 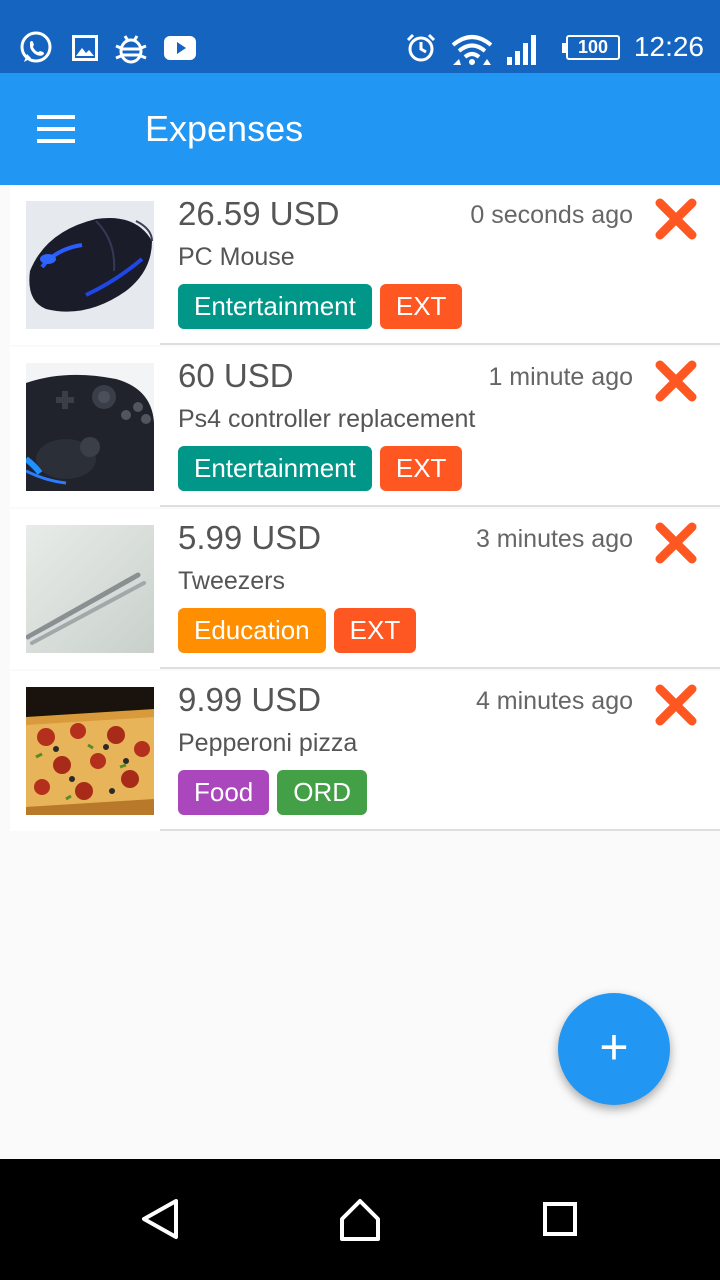 What do you see at coordinates (131, 49) in the screenshot?
I see `bug-icon` at bounding box center [131, 49].